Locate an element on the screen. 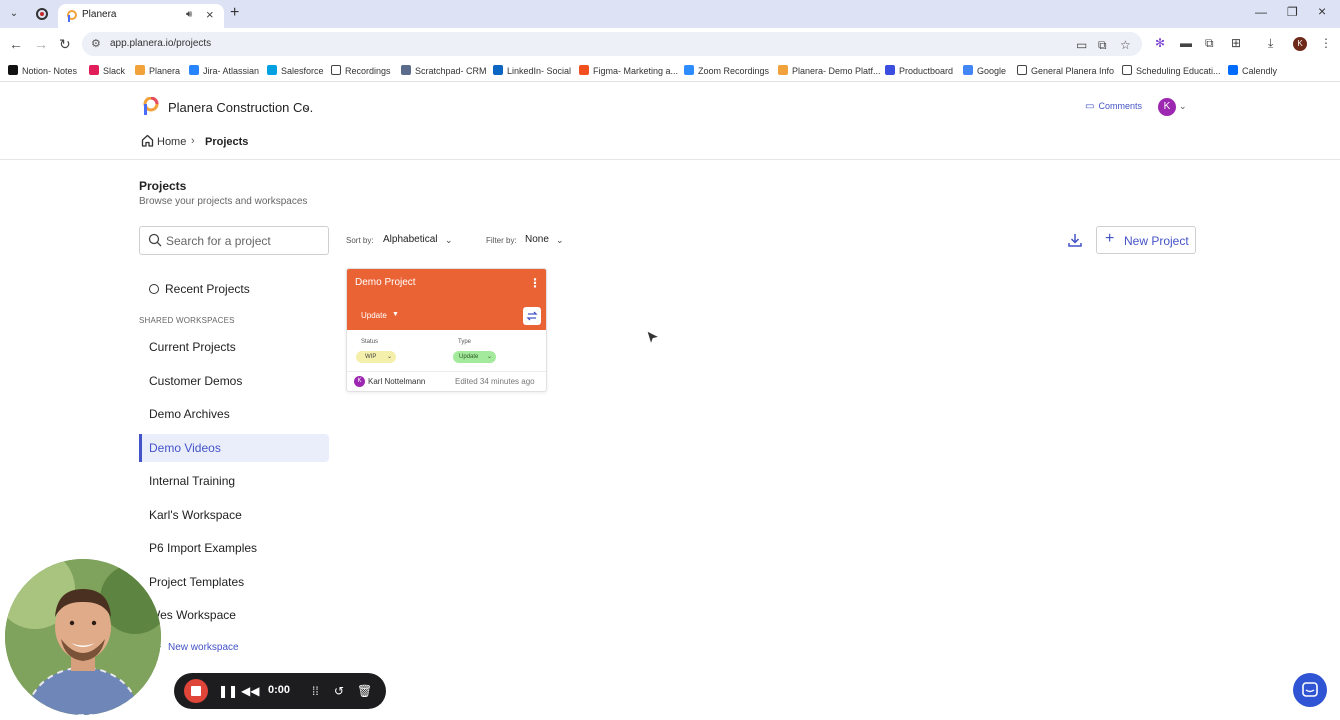 Image resolution: width=1340 pixels, height=720 pixels. address-bar: ⚙︎ app.planera.io/projects ▭ ⧉ ☆ is located at coordinates (612, 44).